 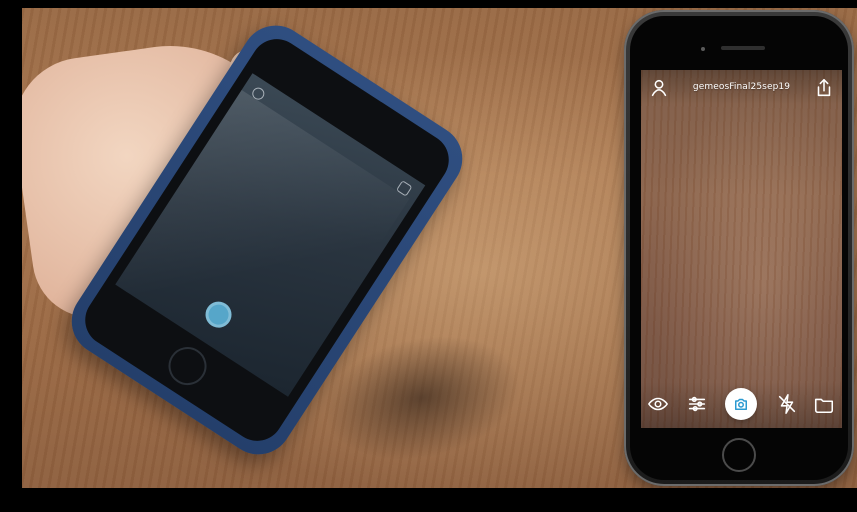 I want to click on share-button, so click(x=824, y=88).